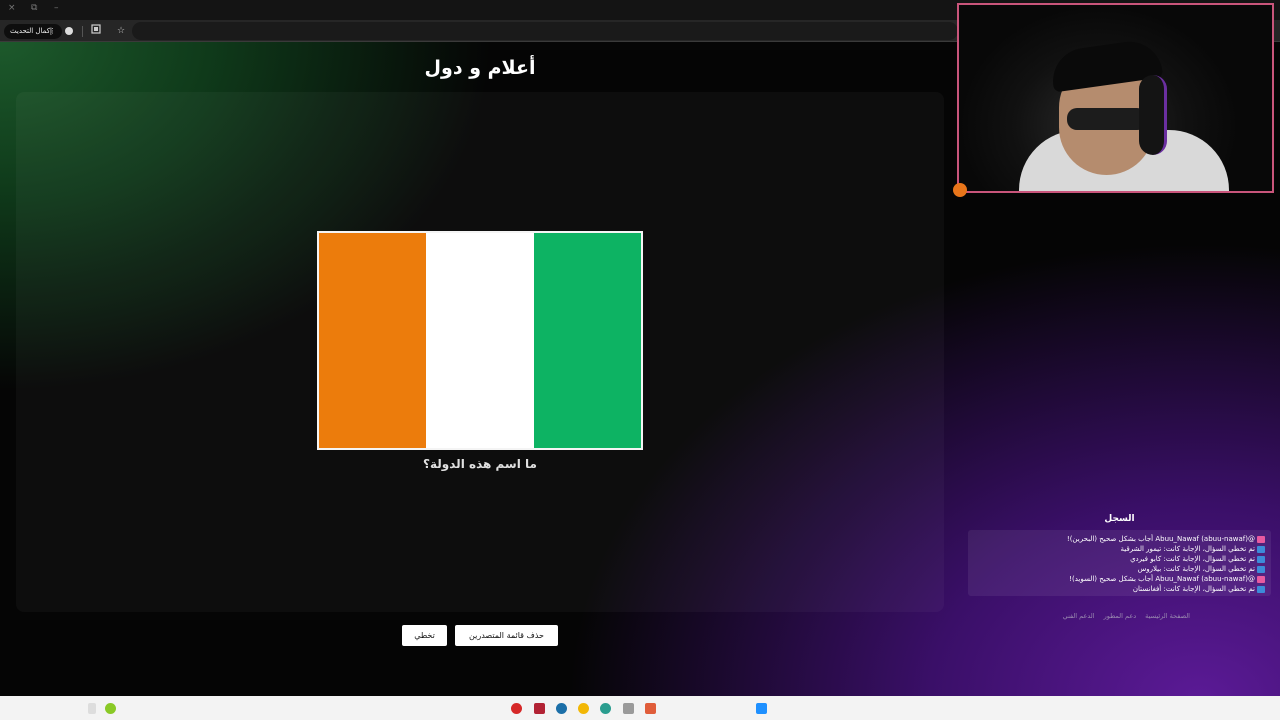  Describe the element at coordinates (1107, 119) in the screenshot. I see `webcam-person-glasses` at that location.